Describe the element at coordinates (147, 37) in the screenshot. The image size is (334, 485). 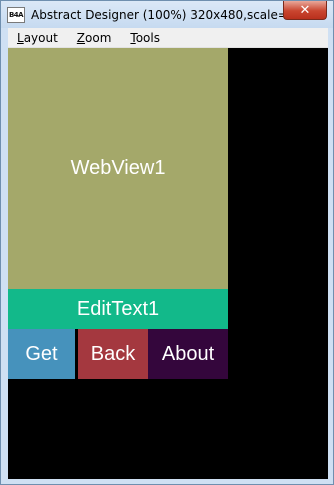
I see `menu-label: ools` at that location.